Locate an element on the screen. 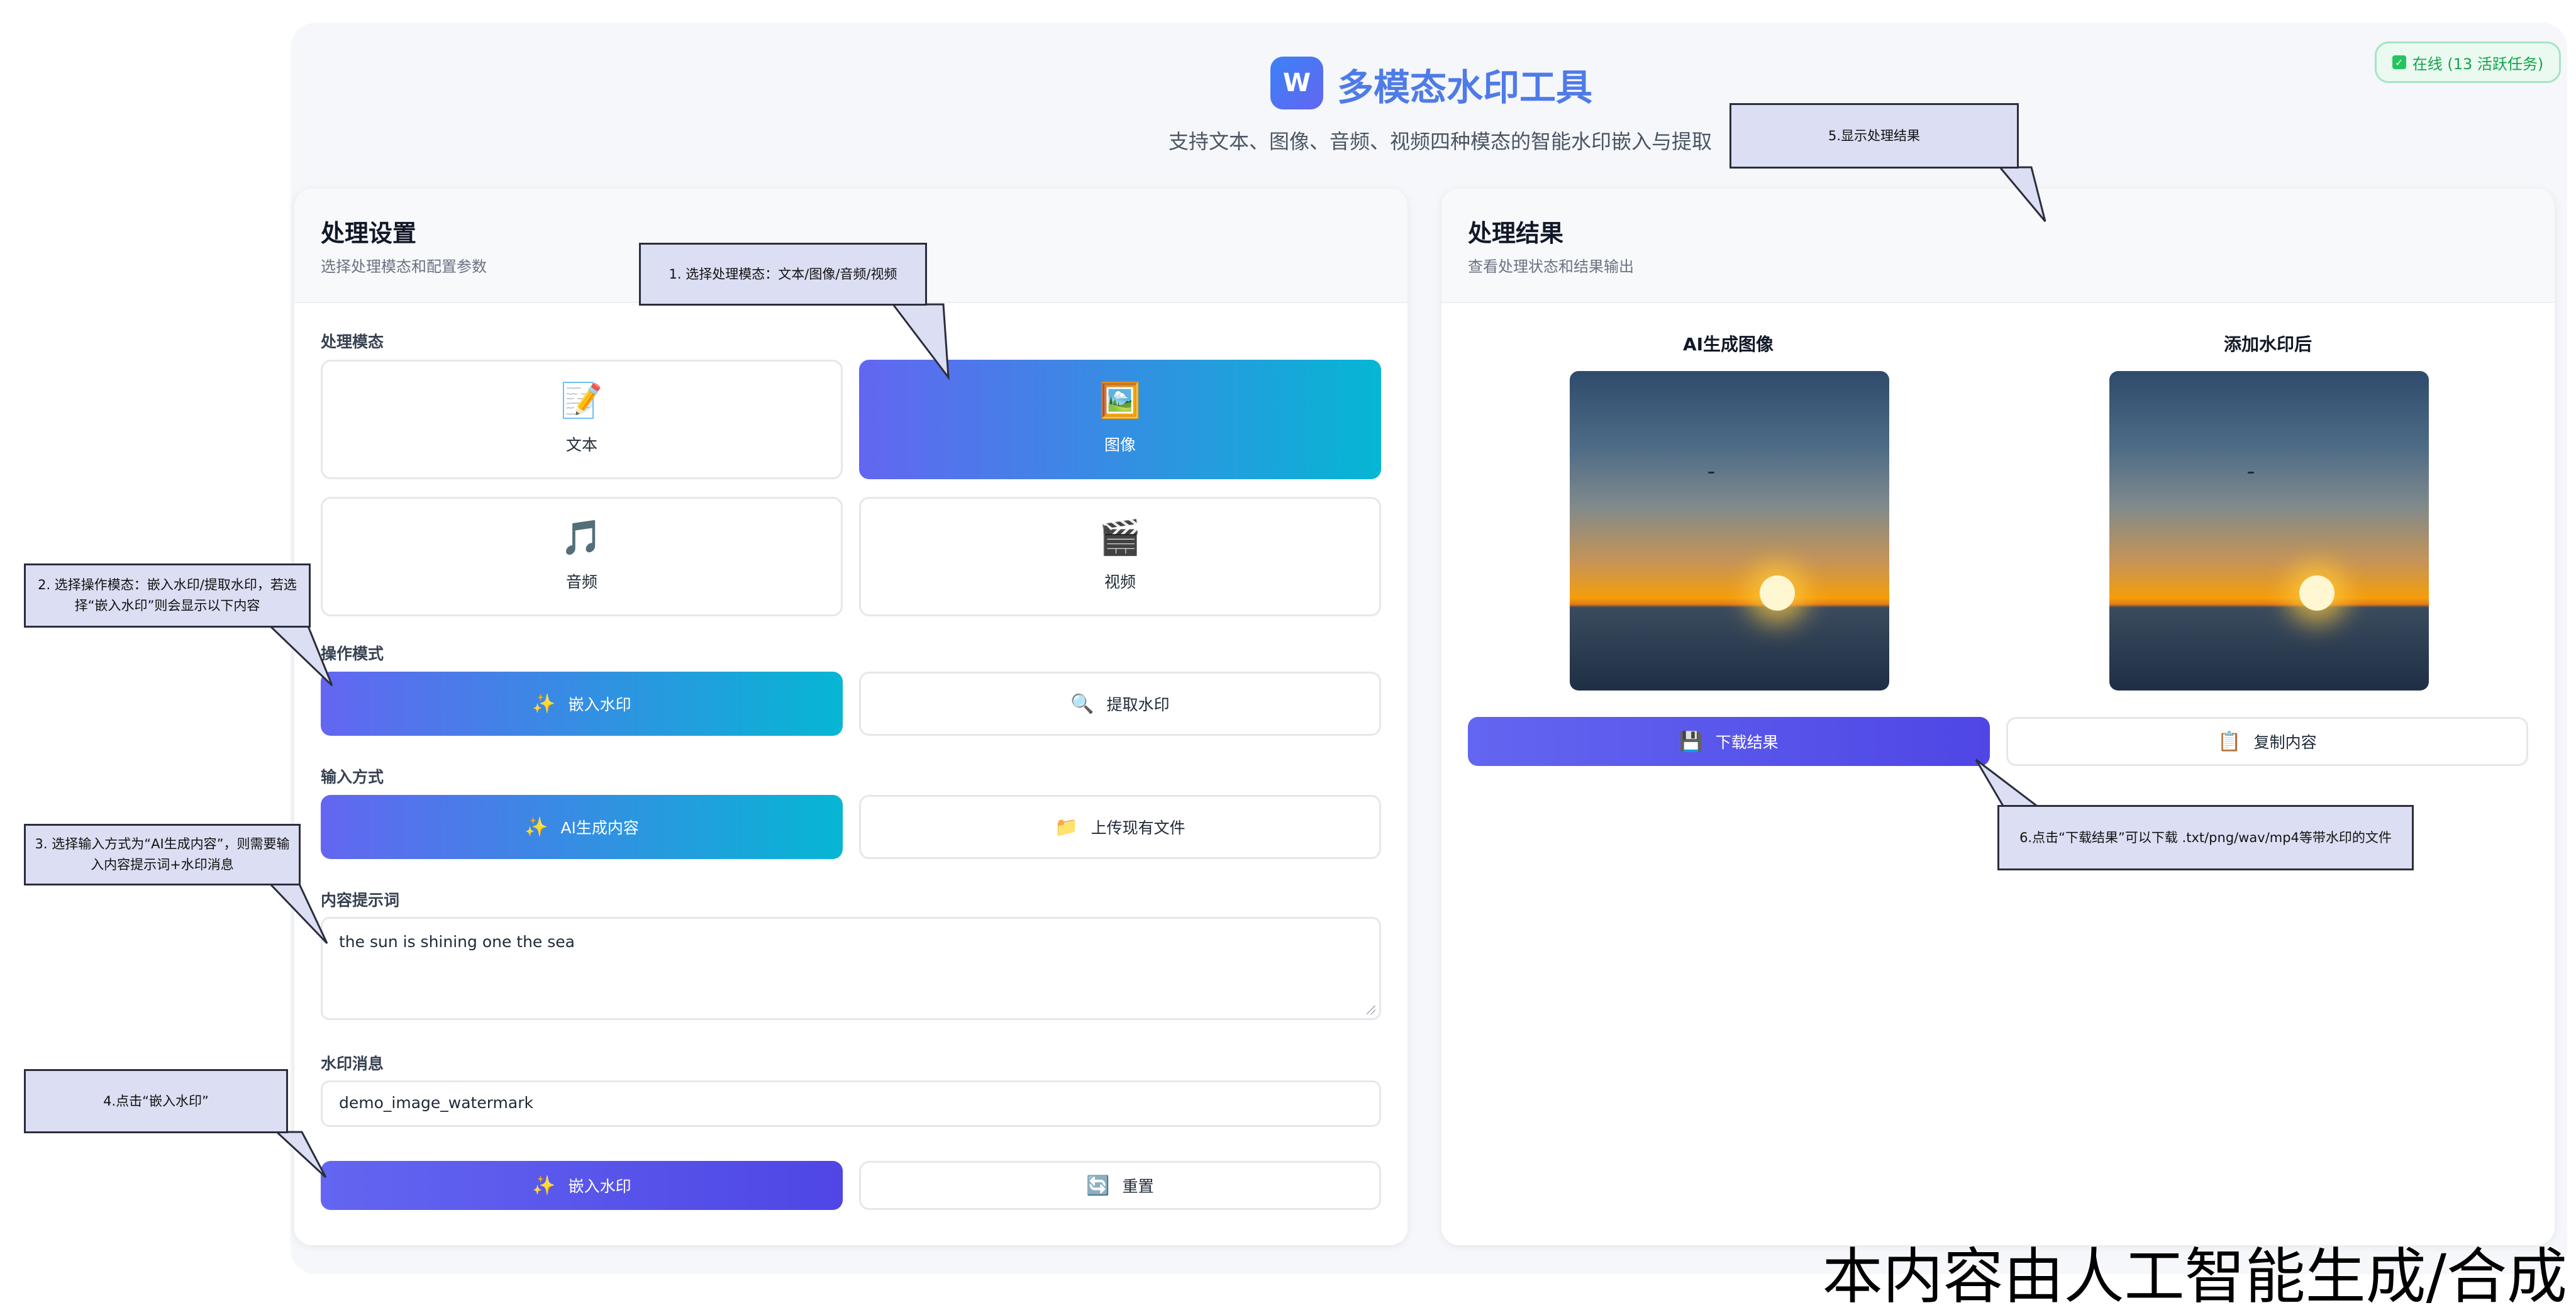 This screenshot has width=2576, height=1315. upload-file-button: 📁 上传现有文件 is located at coordinates (1120, 827).